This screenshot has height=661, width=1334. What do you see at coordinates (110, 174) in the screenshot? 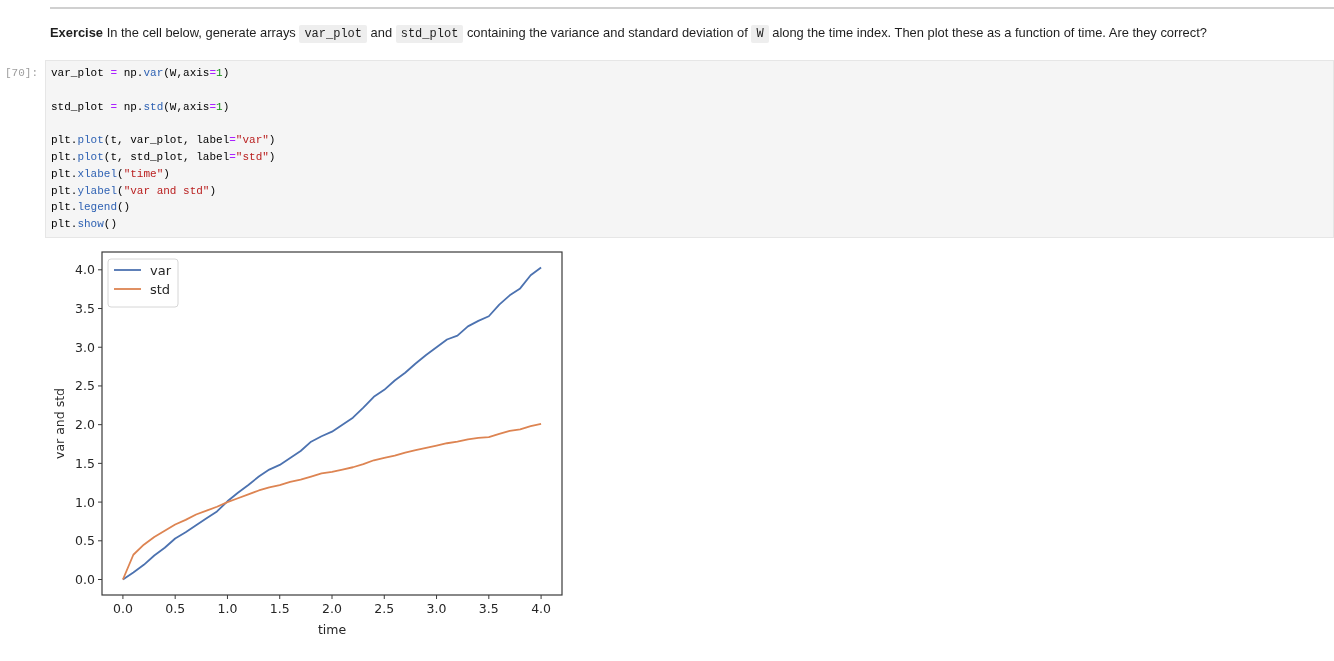
I see `code-line: plt.xlabel("time")` at bounding box center [110, 174].